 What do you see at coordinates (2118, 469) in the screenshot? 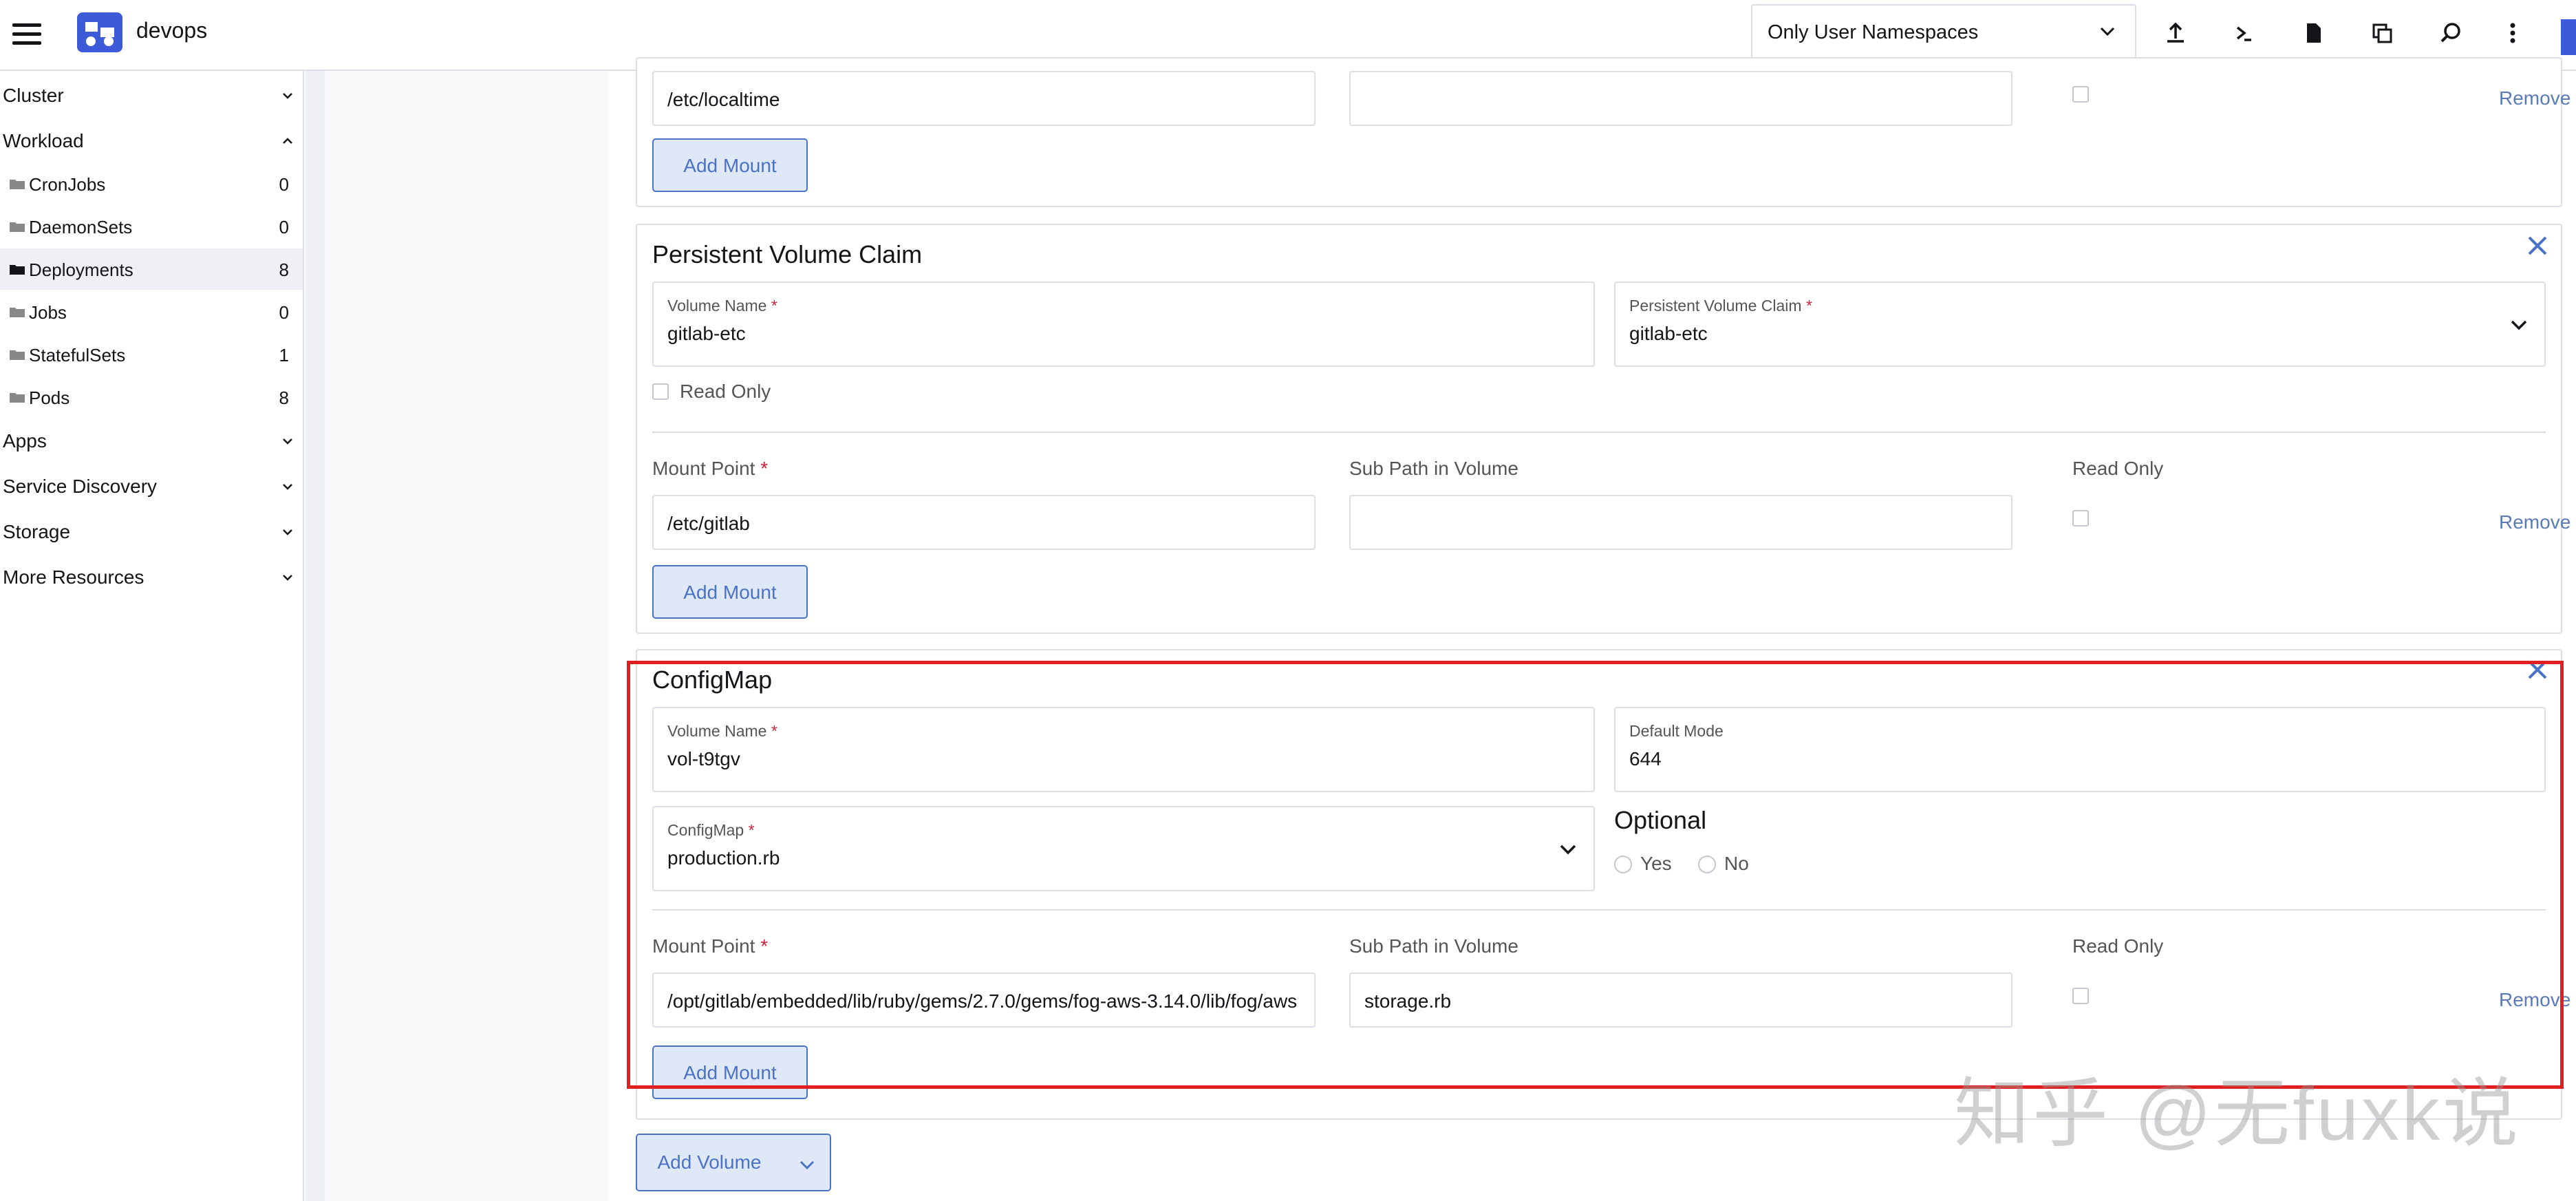
I see `read-only-label: Read Only` at bounding box center [2118, 469].